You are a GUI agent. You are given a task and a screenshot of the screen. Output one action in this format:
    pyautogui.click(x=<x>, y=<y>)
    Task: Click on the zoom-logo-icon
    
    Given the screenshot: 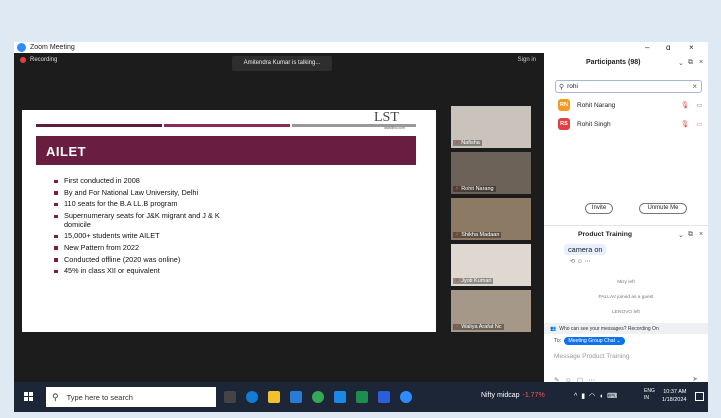 What is the action you would take?
    pyautogui.click(x=21, y=47)
    